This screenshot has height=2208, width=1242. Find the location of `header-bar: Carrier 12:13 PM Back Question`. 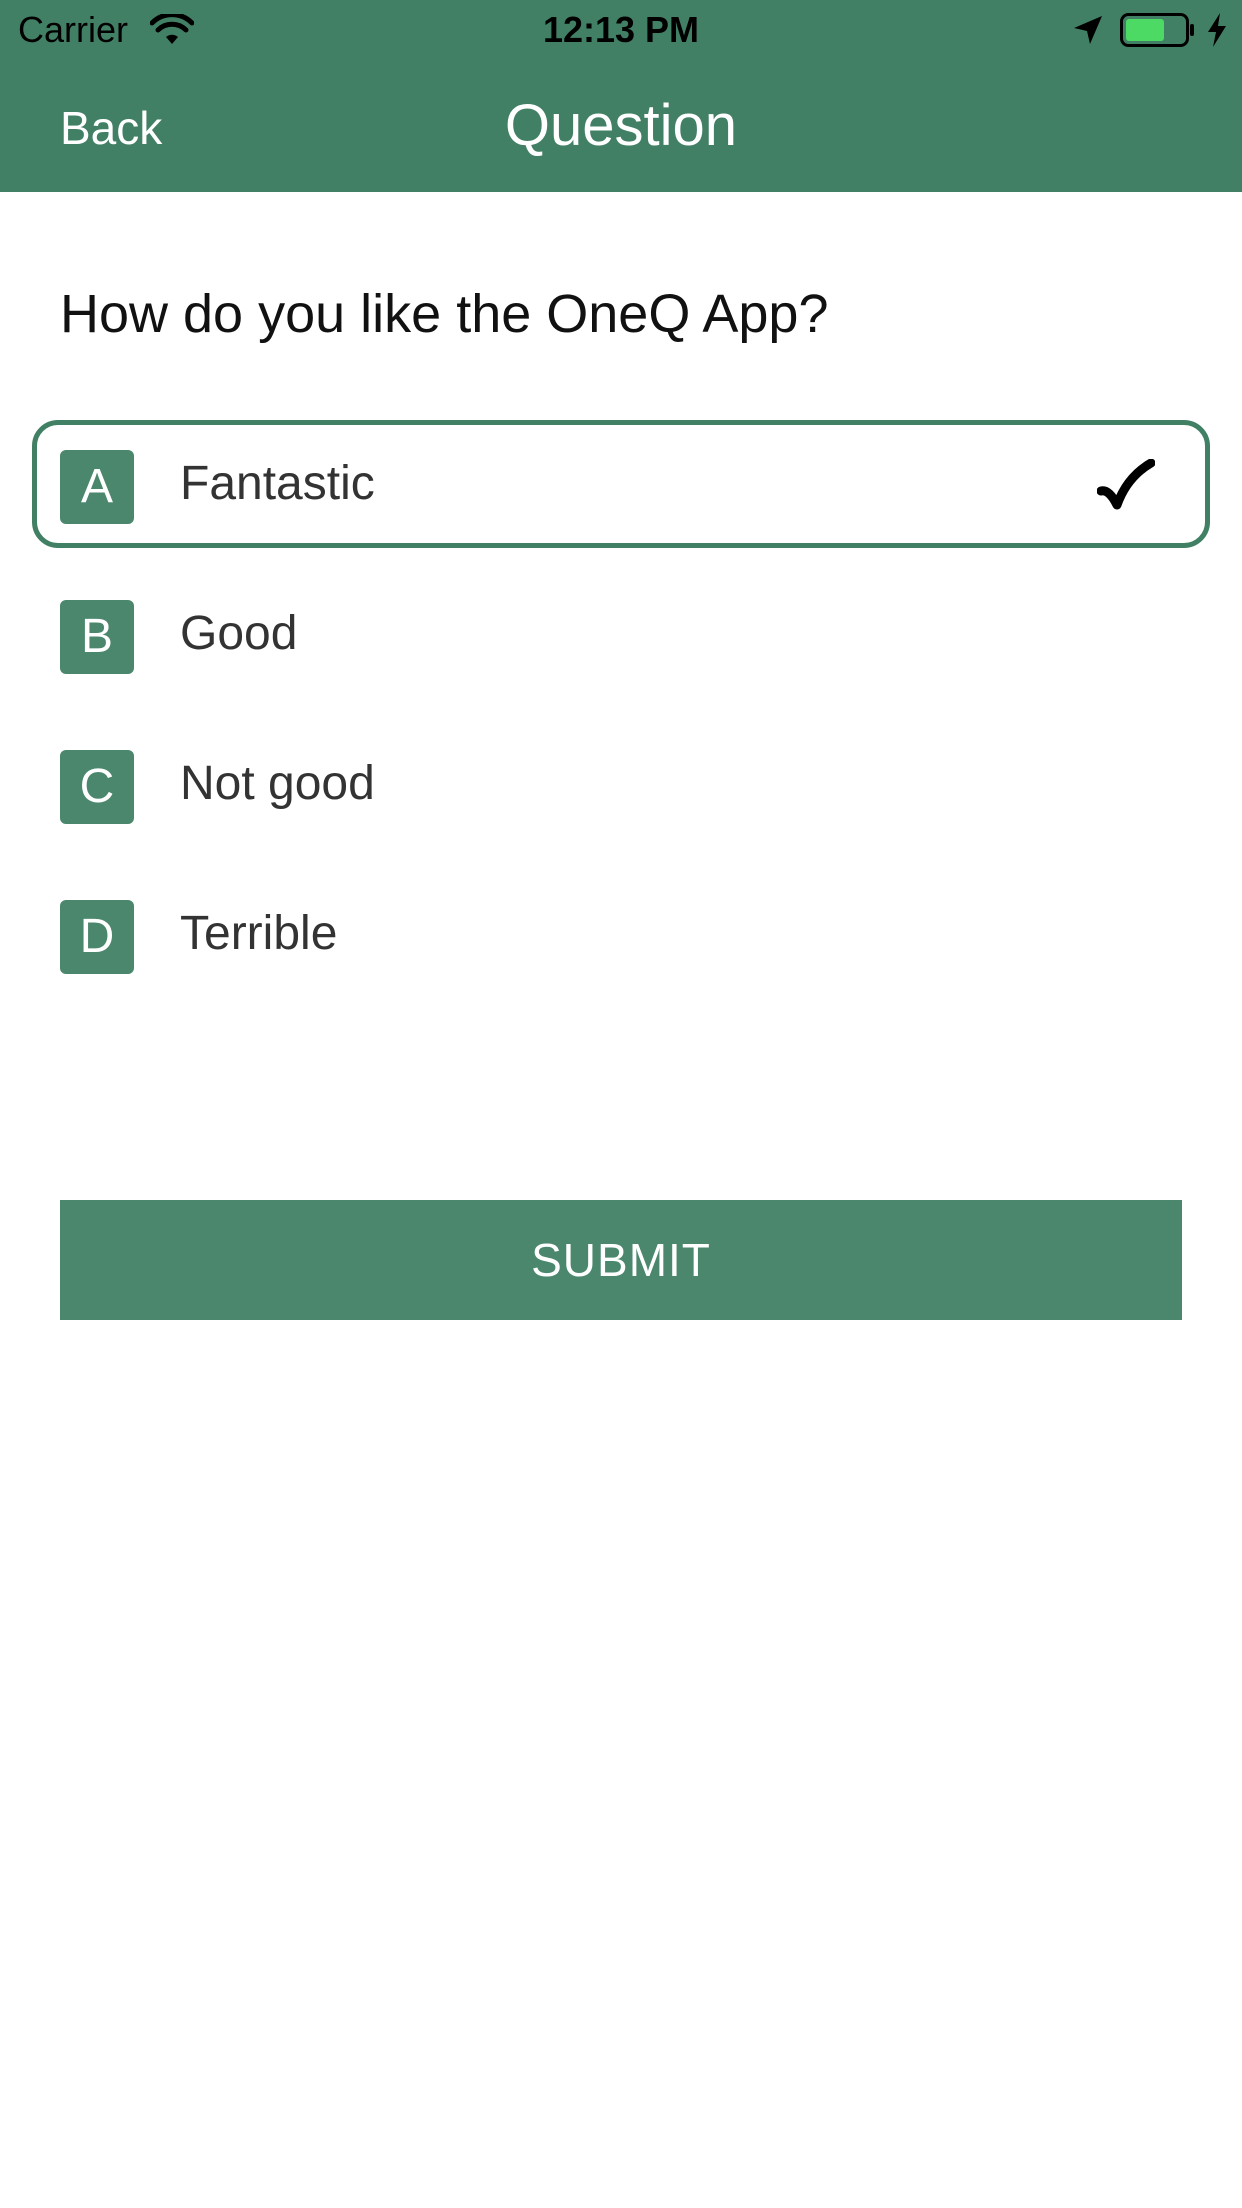

header-bar: Carrier 12:13 PM Back Question is located at coordinates (621, 96).